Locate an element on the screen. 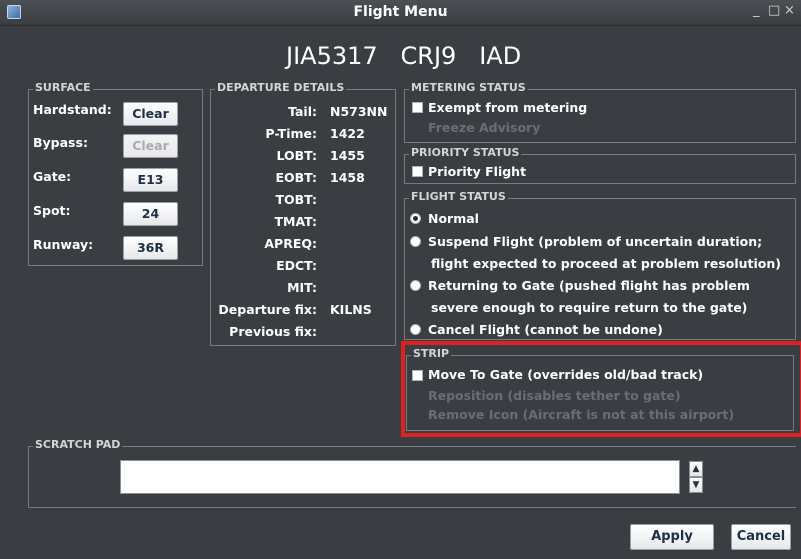 The image size is (801, 559). runway-button: 36R is located at coordinates (150, 248).